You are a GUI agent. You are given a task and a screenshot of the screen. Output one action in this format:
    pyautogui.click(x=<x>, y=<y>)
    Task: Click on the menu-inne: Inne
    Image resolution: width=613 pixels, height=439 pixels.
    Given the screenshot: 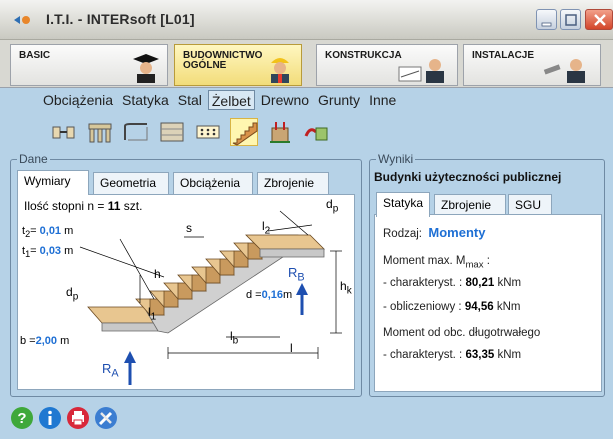 What is the action you would take?
    pyautogui.click(x=382, y=100)
    